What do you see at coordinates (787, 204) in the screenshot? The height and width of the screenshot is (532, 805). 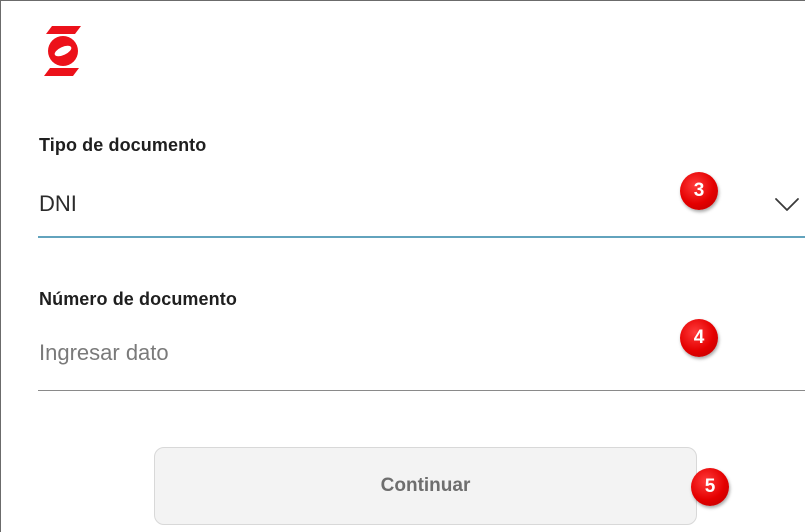 I see `chevron-down-icon` at bounding box center [787, 204].